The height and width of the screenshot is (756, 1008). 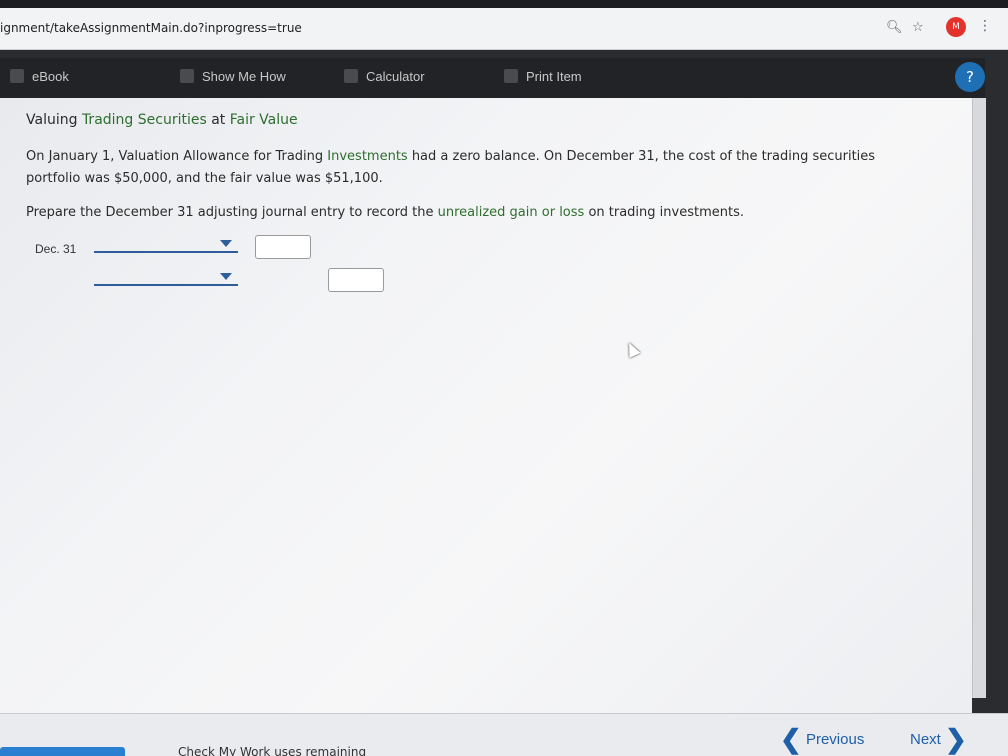 I want to click on credit-account-dropdown, so click(x=166, y=277).